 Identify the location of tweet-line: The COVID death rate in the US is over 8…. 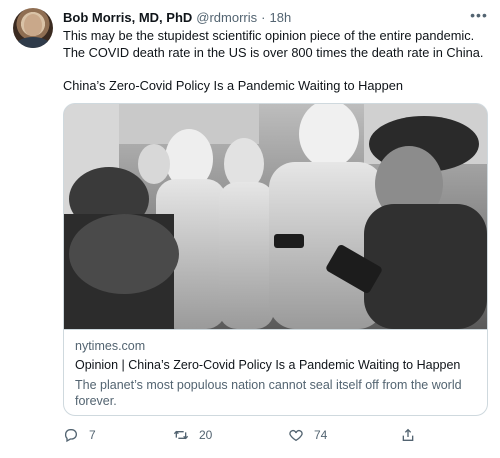
(273, 52).